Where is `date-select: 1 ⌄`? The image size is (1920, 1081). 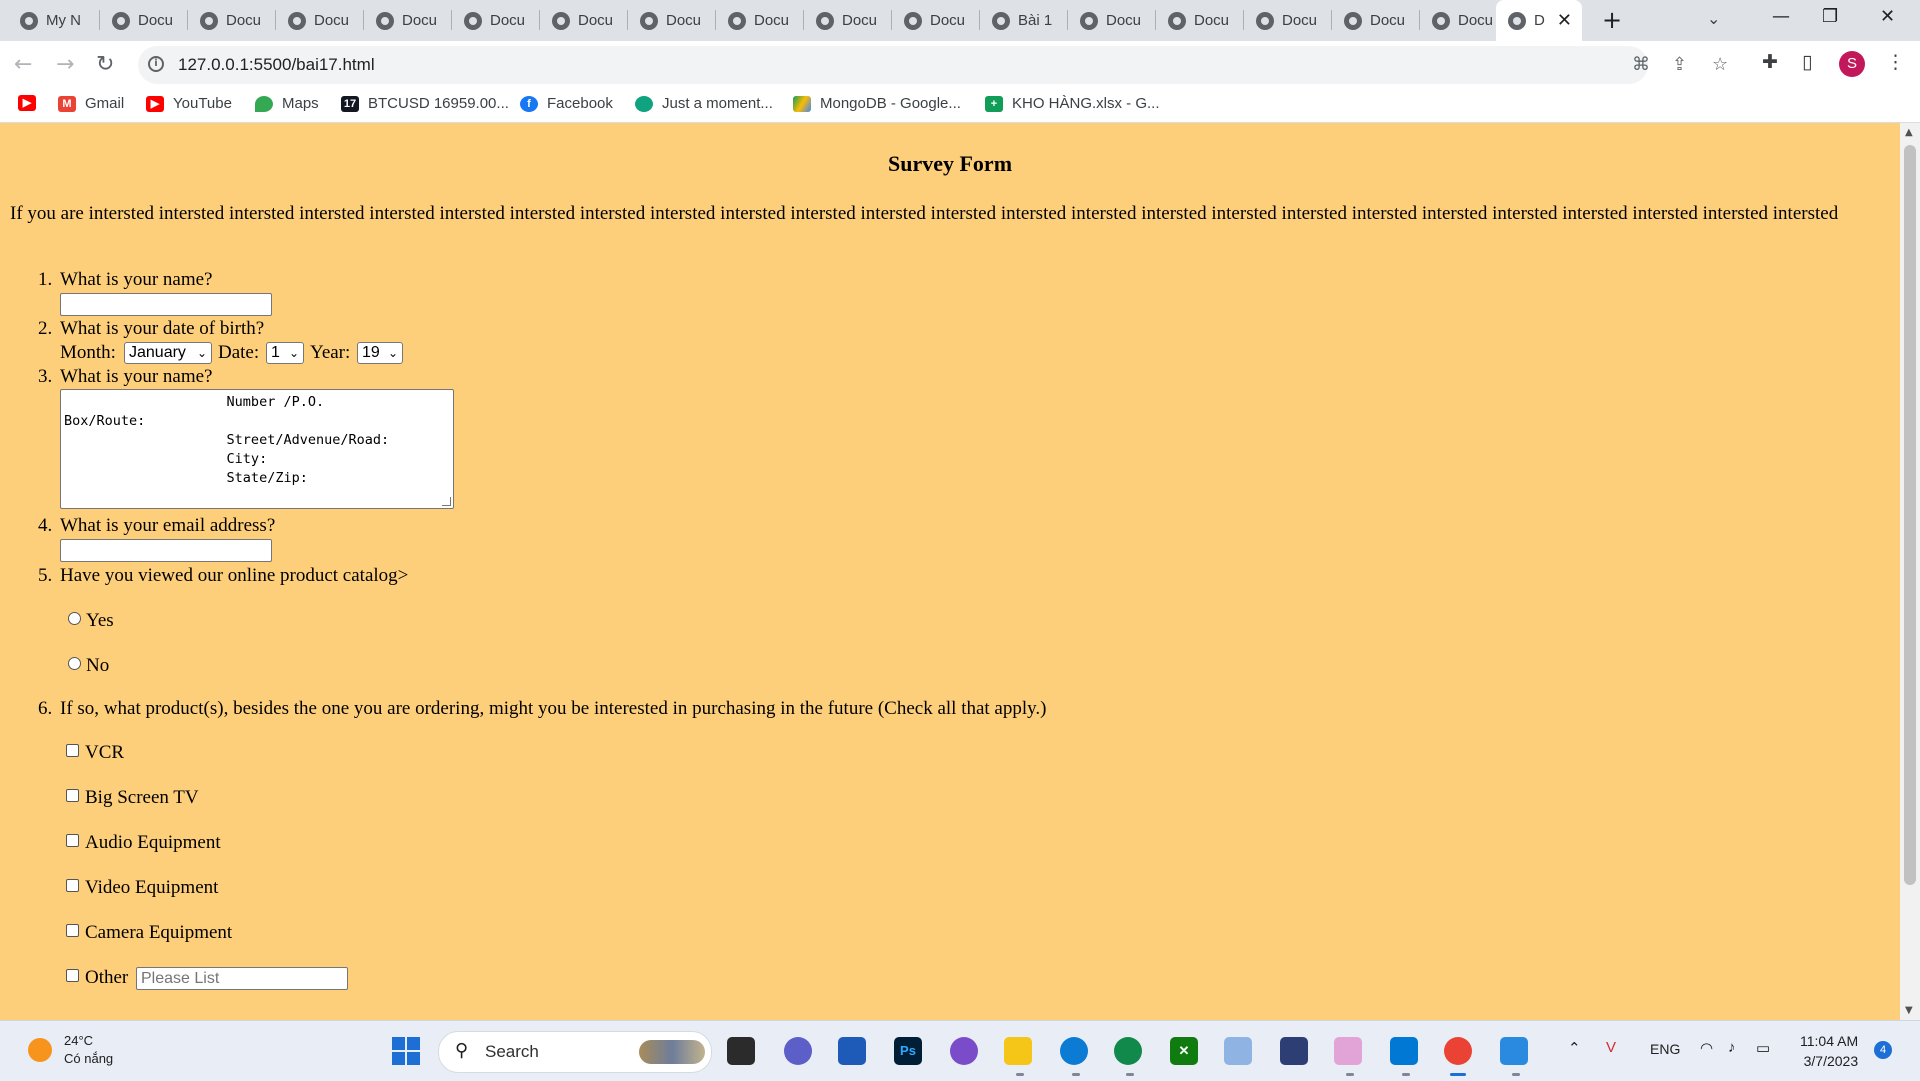 date-select: 1 ⌄ is located at coordinates (285, 353).